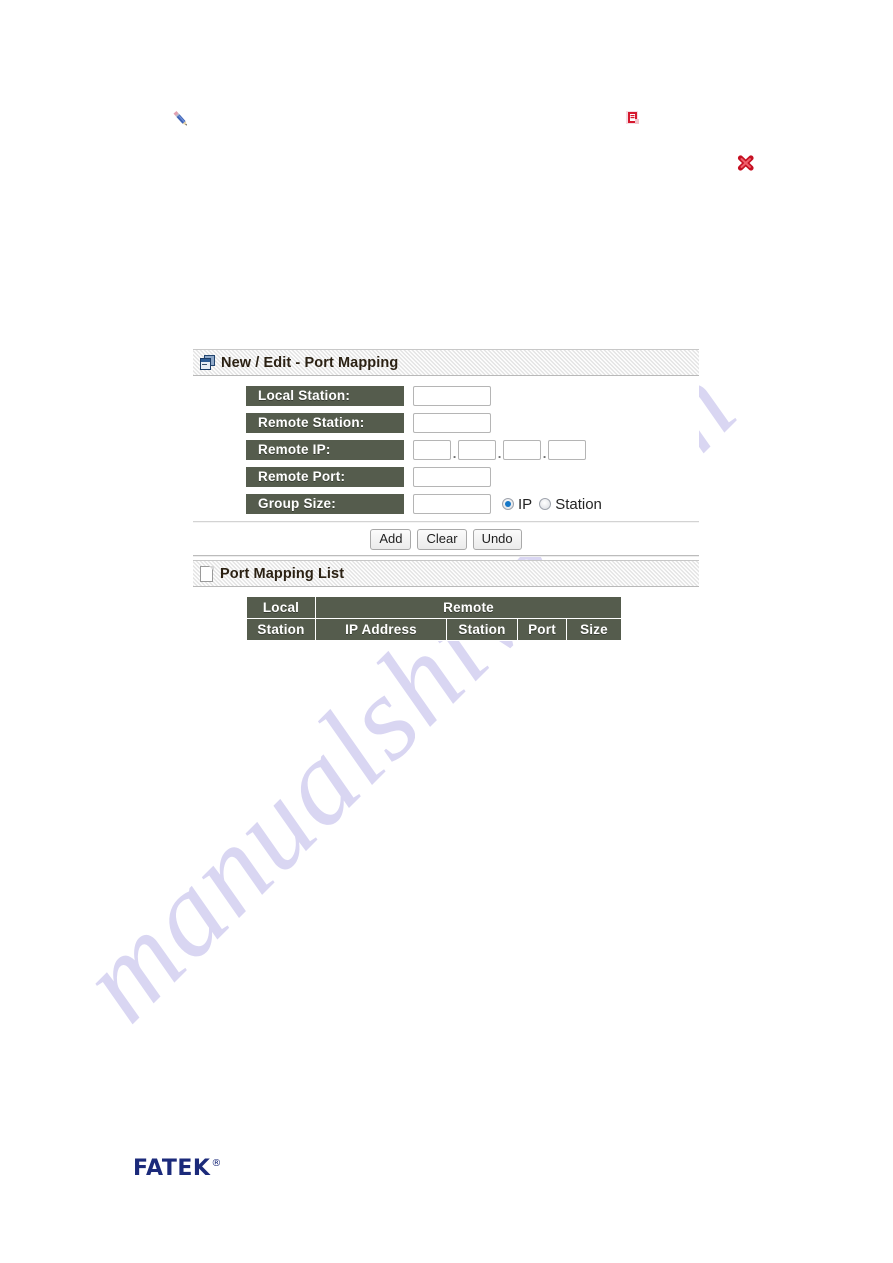 The height and width of the screenshot is (1263, 893). I want to click on new-edit-panel-title: New / Edit - Port Mapping, so click(310, 362).